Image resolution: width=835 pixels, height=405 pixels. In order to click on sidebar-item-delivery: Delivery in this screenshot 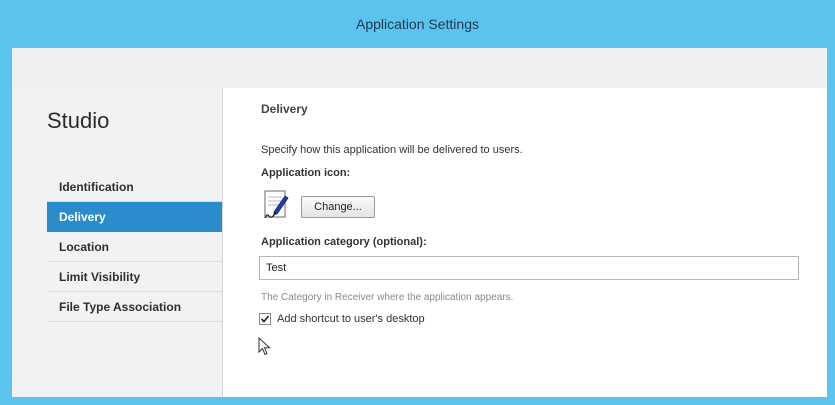, I will do `click(142, 217)`.